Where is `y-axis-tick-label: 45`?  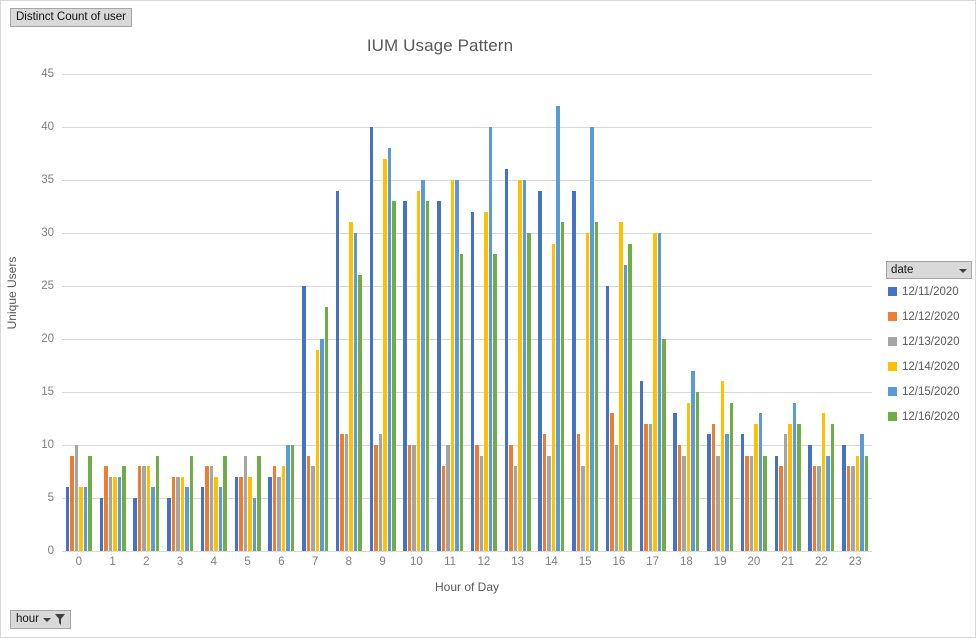 y-axis-tick-label: 45 is located at coordinates (47, 74).